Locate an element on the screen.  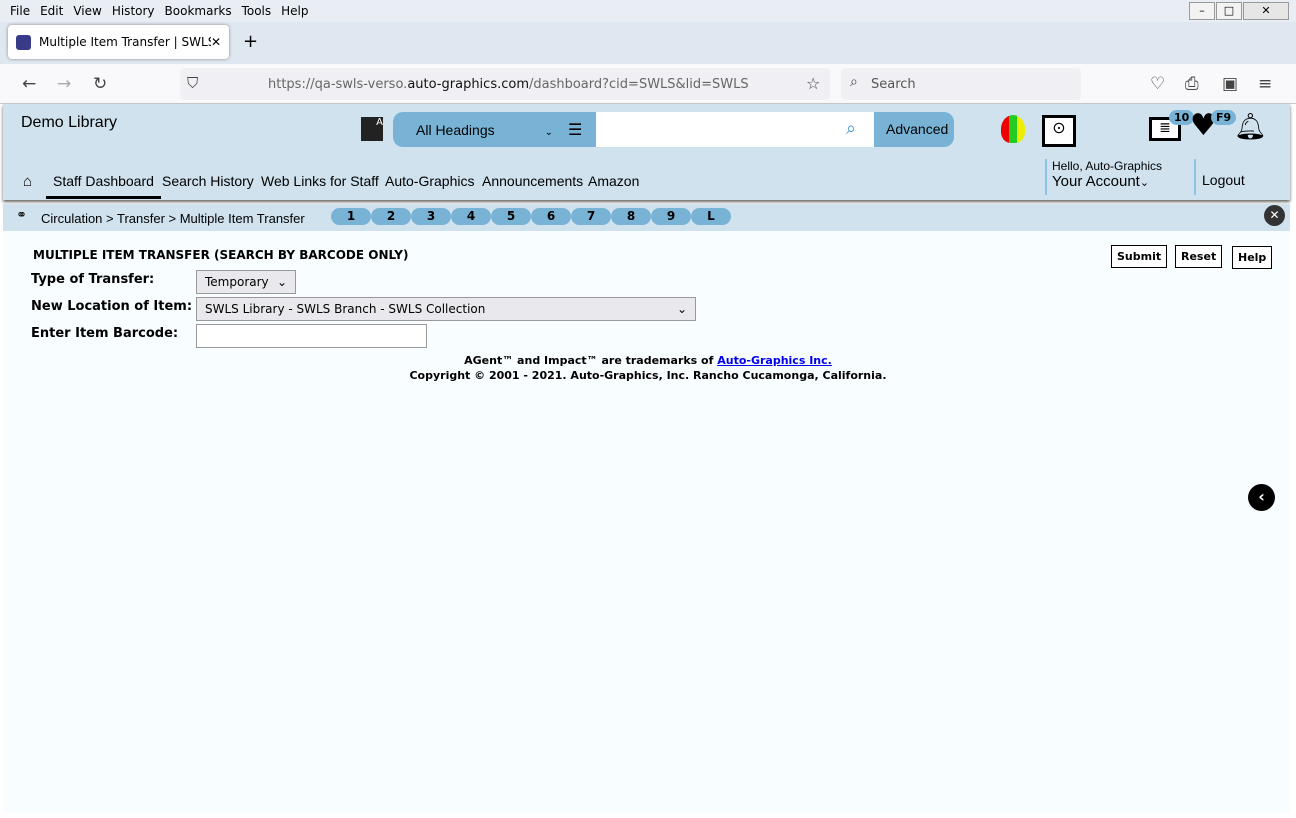
tab-close-icon: ✕ is located at coordinates (216, 42).